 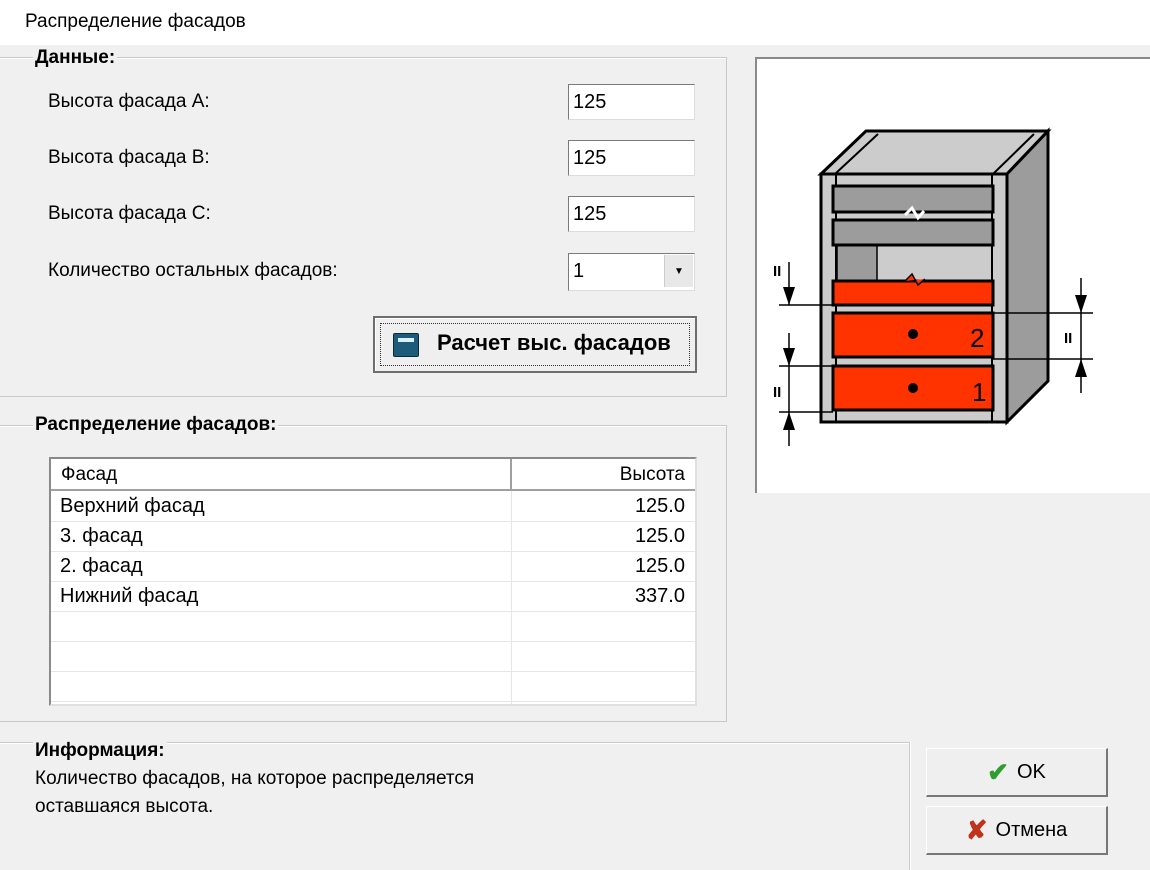 What do you see at coordinates (101, 536) in the screenshot?
I see `facade-name: 3. фасад` at bounding box center [101, 536].